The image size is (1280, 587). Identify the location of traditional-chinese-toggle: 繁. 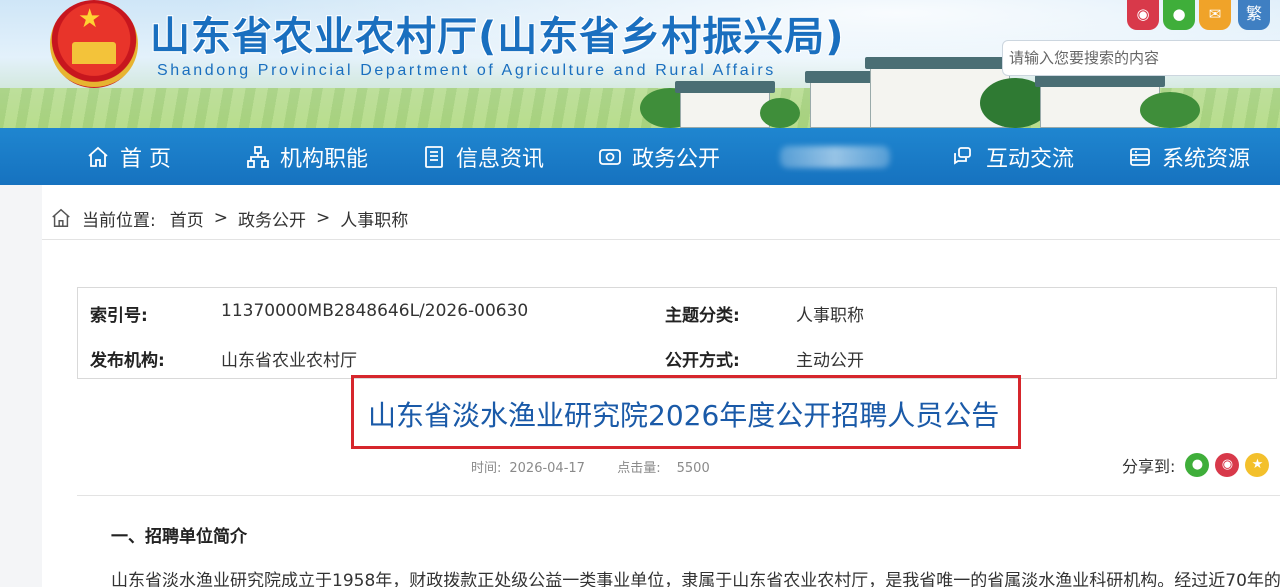
(1254, 15).